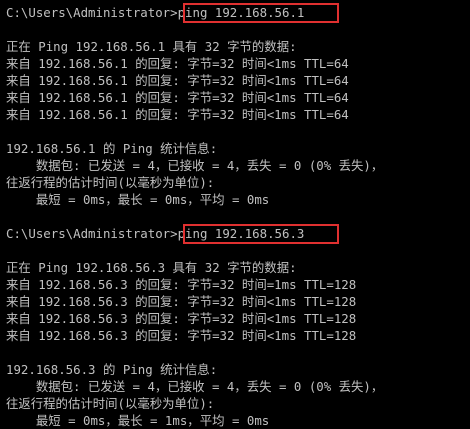  Describe the element at coordinates (151, 46) in the screenshot. I see `ping-header: 正在 Ping 192.168.56.1 具有 32 字节的数据:` at that location.